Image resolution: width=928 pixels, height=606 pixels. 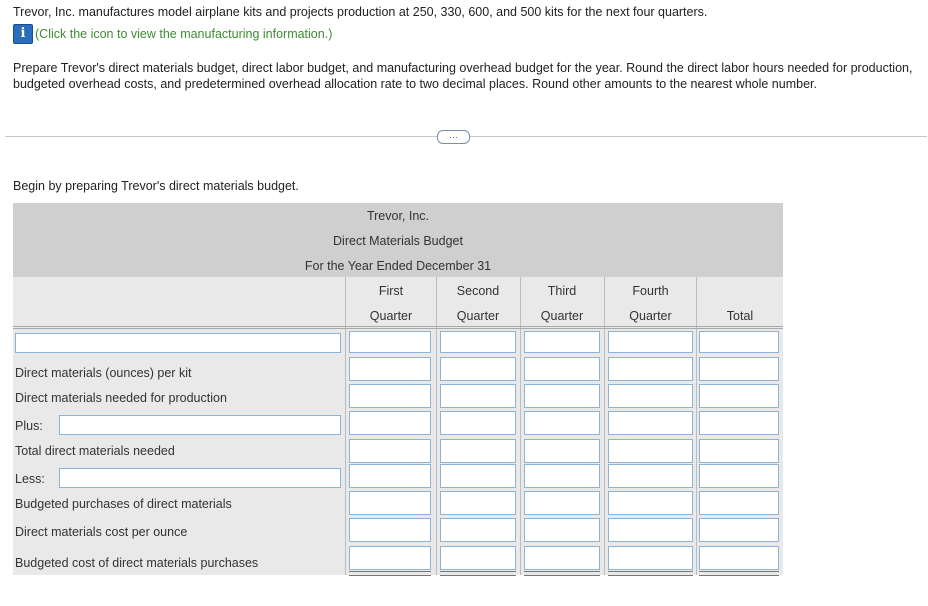 I want to click on info-icon: i, so click(x=23, y=34).